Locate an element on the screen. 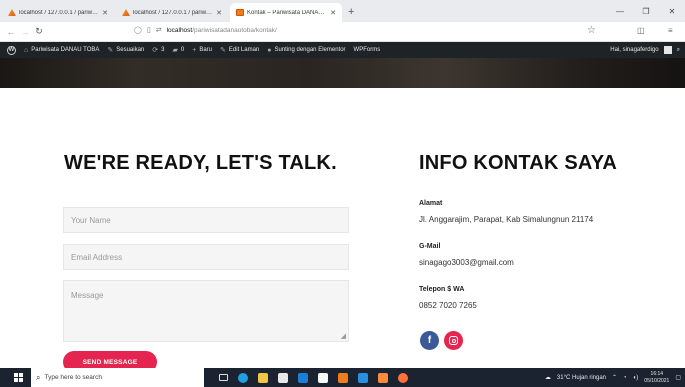 This screenshot has width=685, height=387. updates-link: ⟳ 3 is located at coordinates (158, 50).